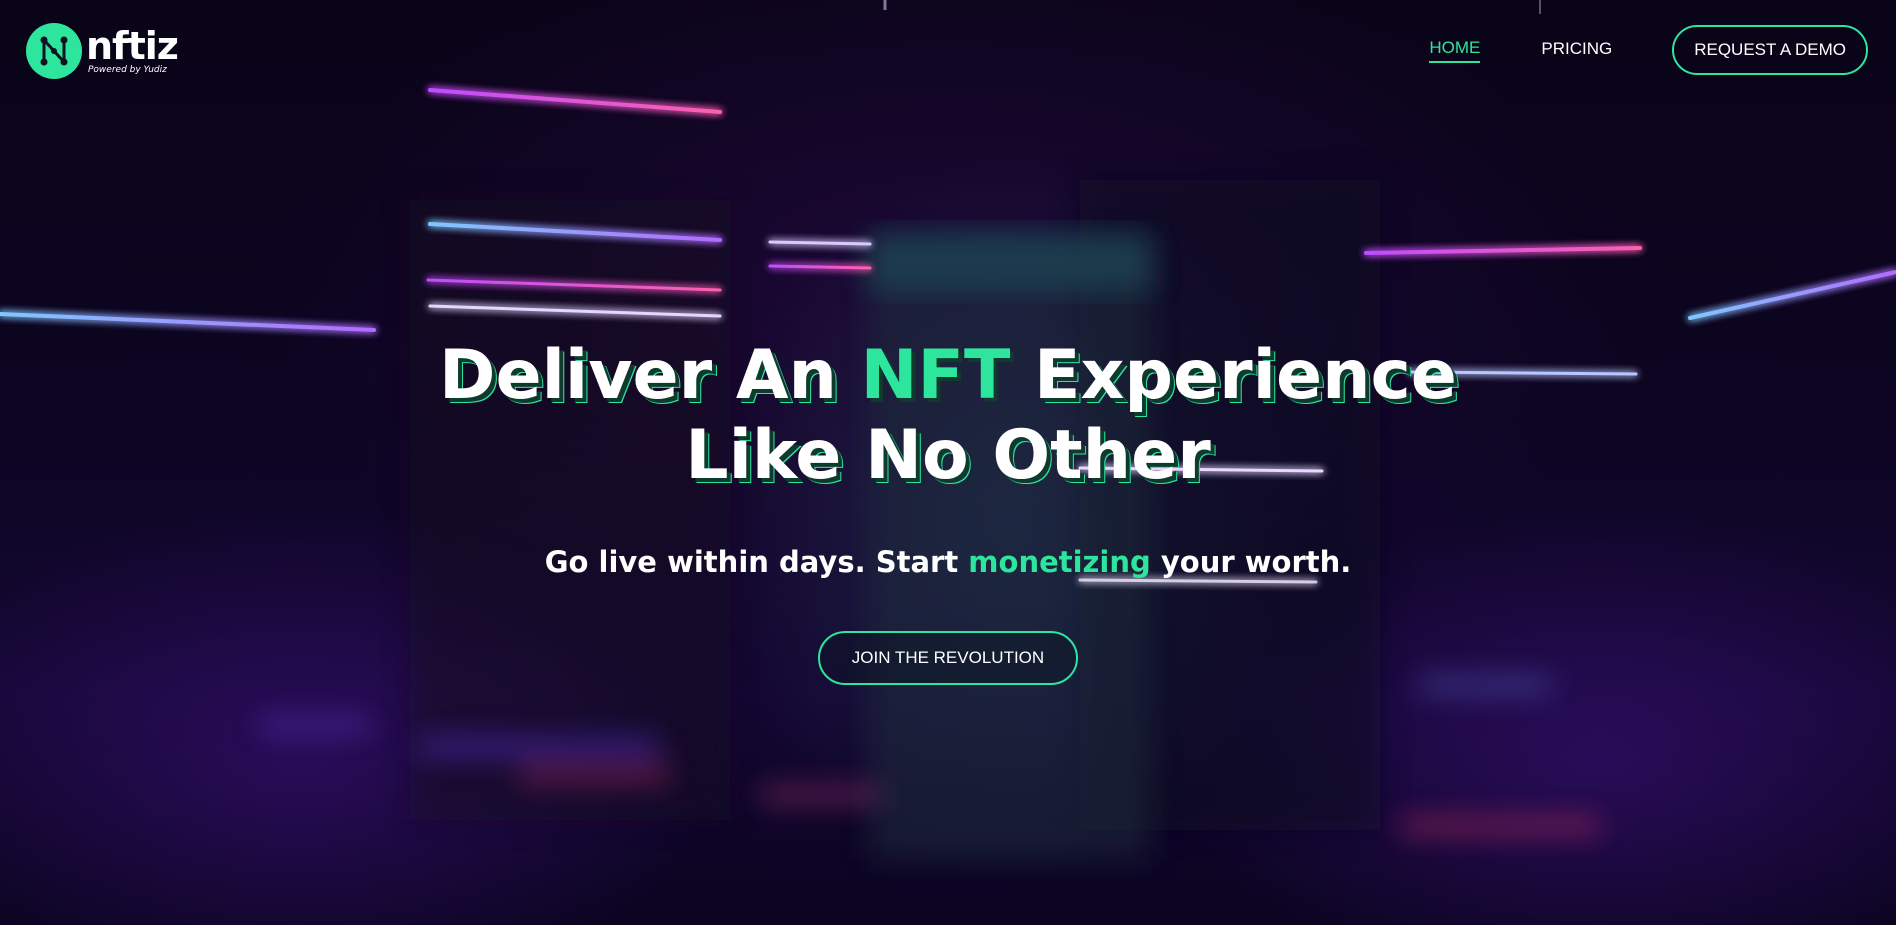  What do you see at coordinates (1251, 562) in the screenshot?
I see `subheadline-part2: your worth.` at bounding box center [1251, 562].